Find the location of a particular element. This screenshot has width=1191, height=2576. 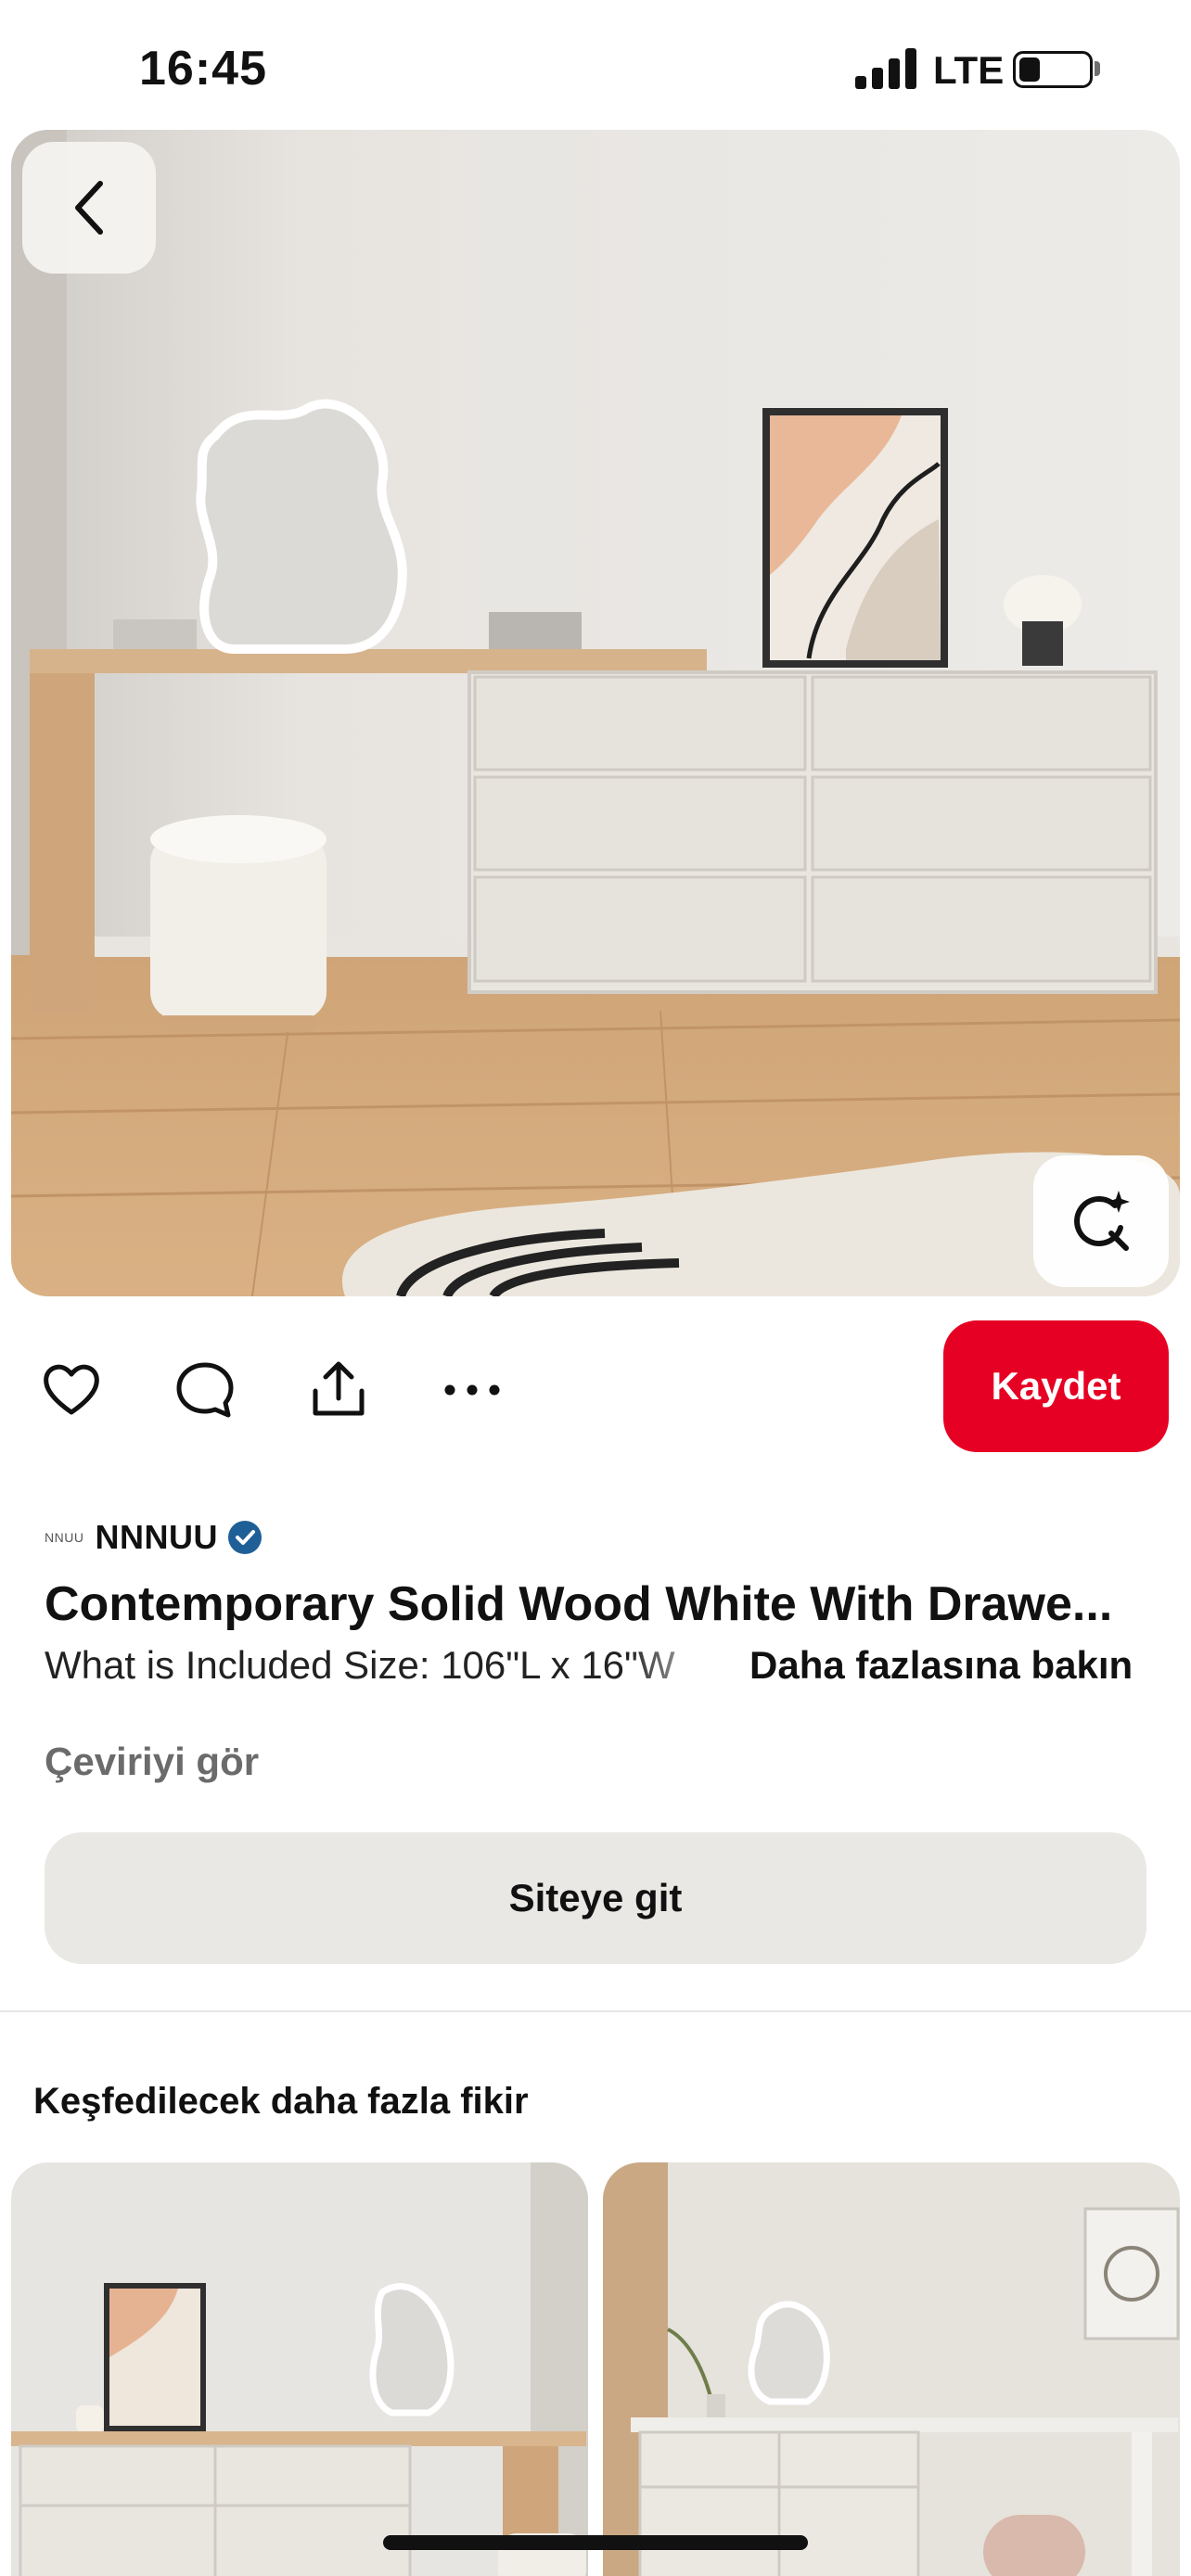

signal-icon is located at coordinates (885, 68).